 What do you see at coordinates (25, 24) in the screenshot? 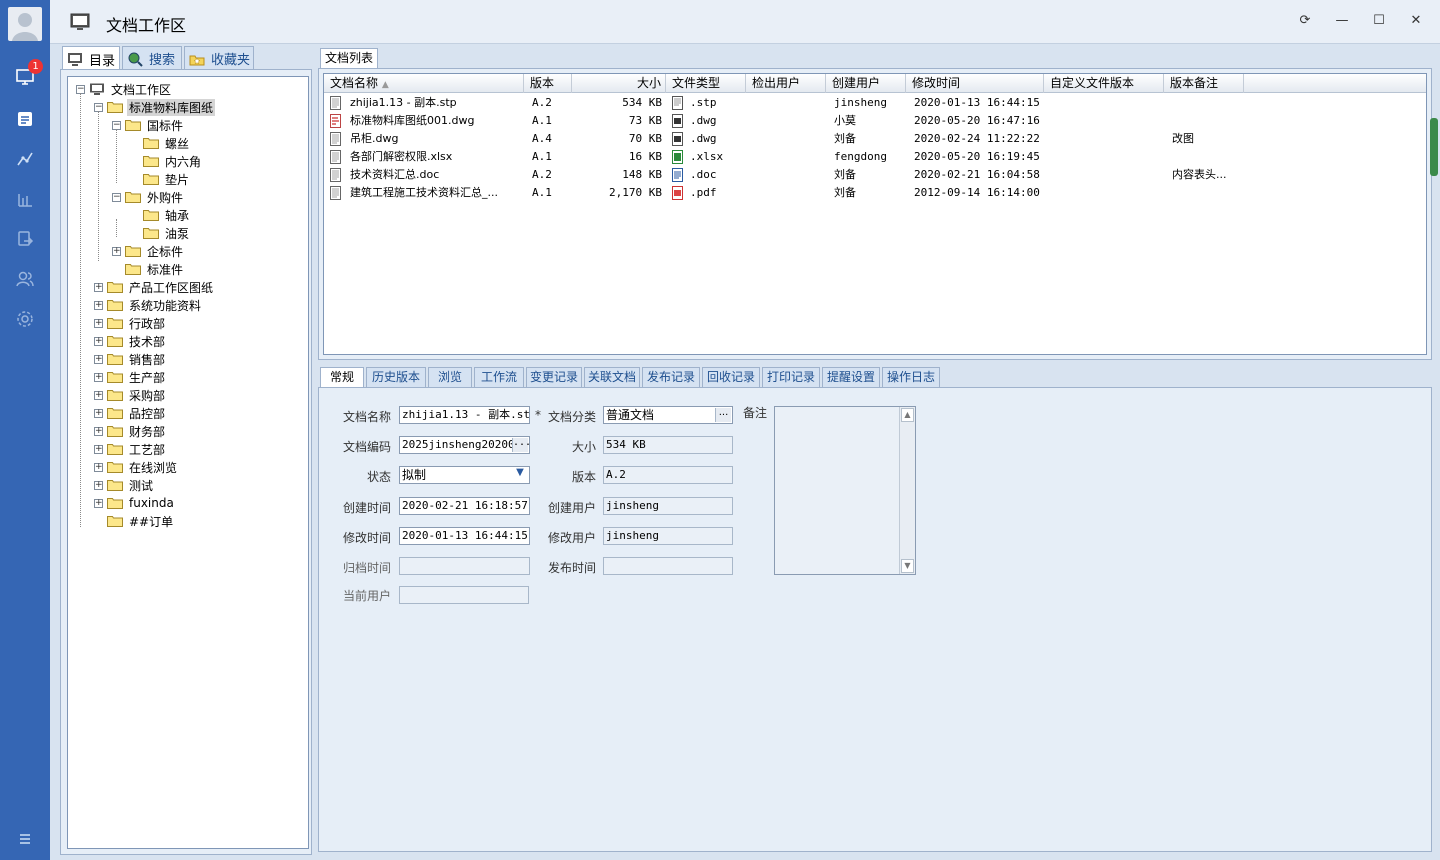
I see `avatar` at bounding box center [25, 24].